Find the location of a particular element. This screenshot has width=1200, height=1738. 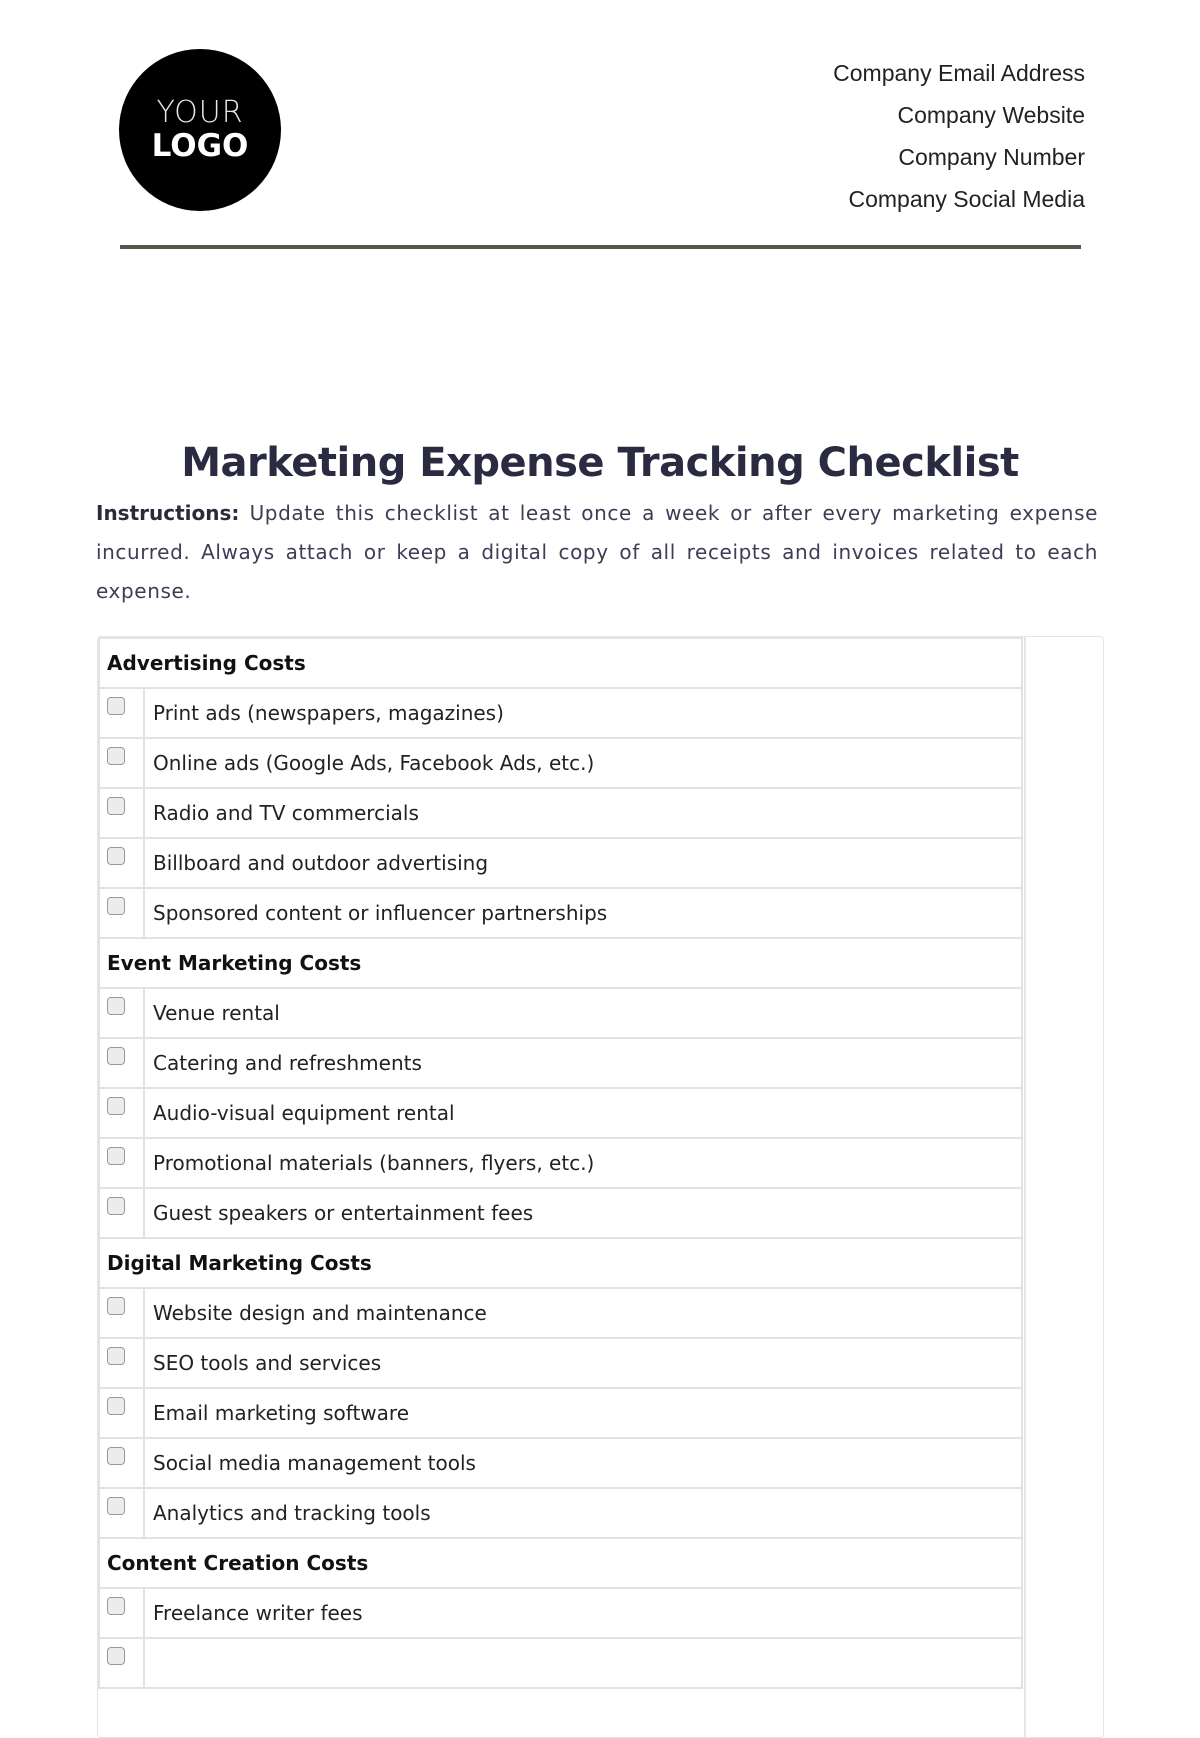

checklist-row: Billboard and outdoor advertising is located at coordinates (560, 863).